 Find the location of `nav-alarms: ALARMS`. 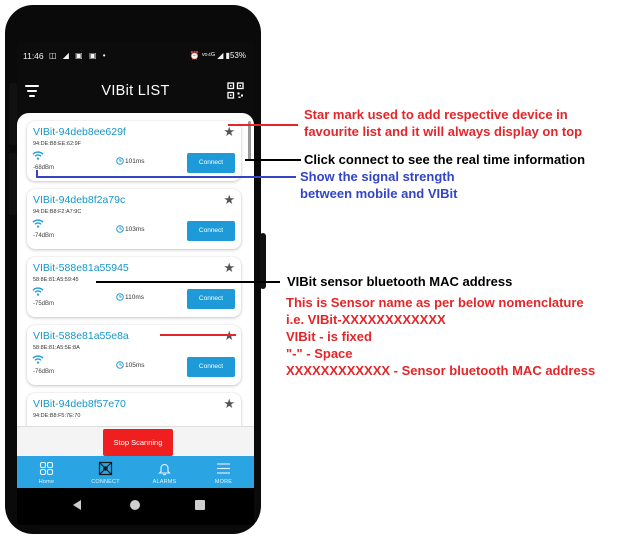

nav-alarms: ALARMS is located at coordinates (164, 472).